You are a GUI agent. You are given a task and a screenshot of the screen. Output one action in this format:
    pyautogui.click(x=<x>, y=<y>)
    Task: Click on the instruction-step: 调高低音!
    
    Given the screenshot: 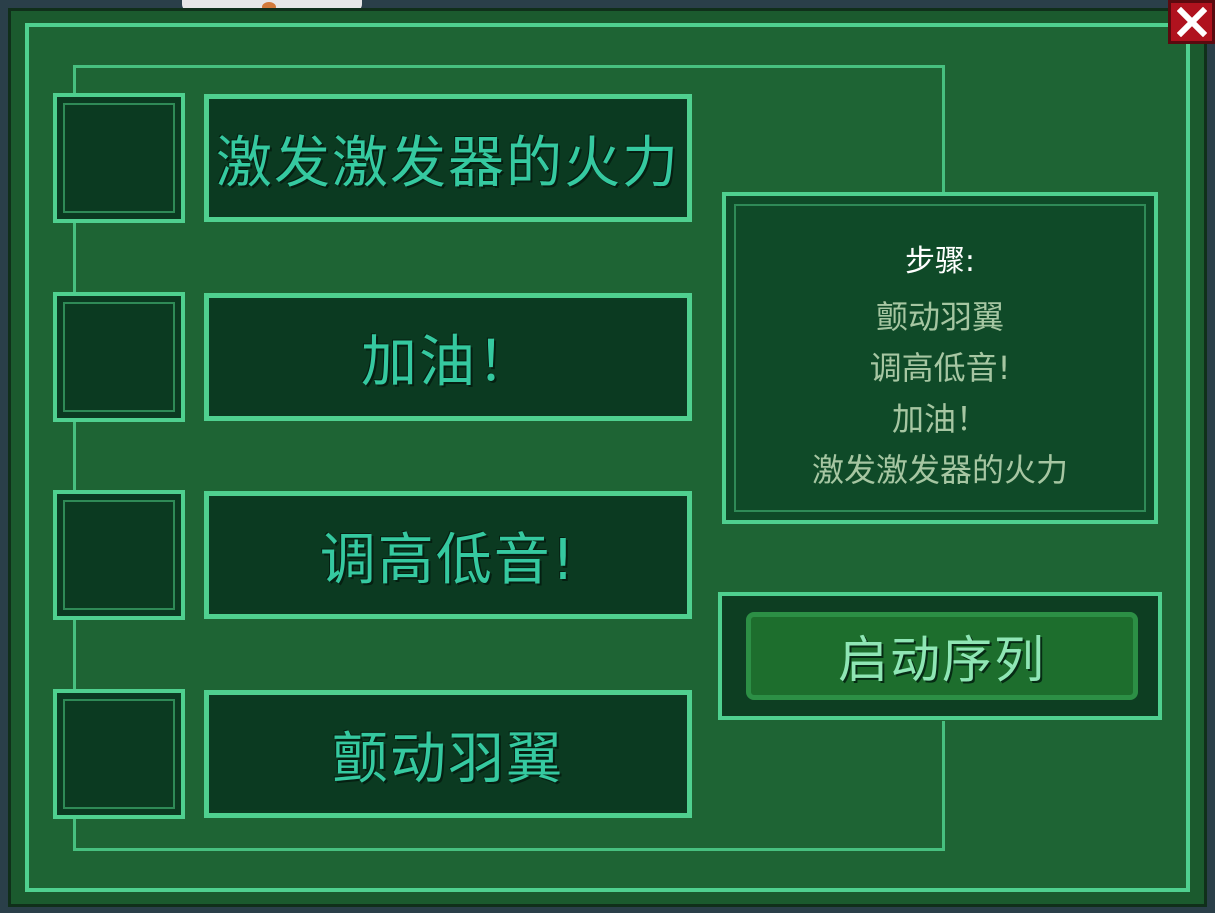 What is the action you would take?
    pyautogui.click(x=940, y=368)
    